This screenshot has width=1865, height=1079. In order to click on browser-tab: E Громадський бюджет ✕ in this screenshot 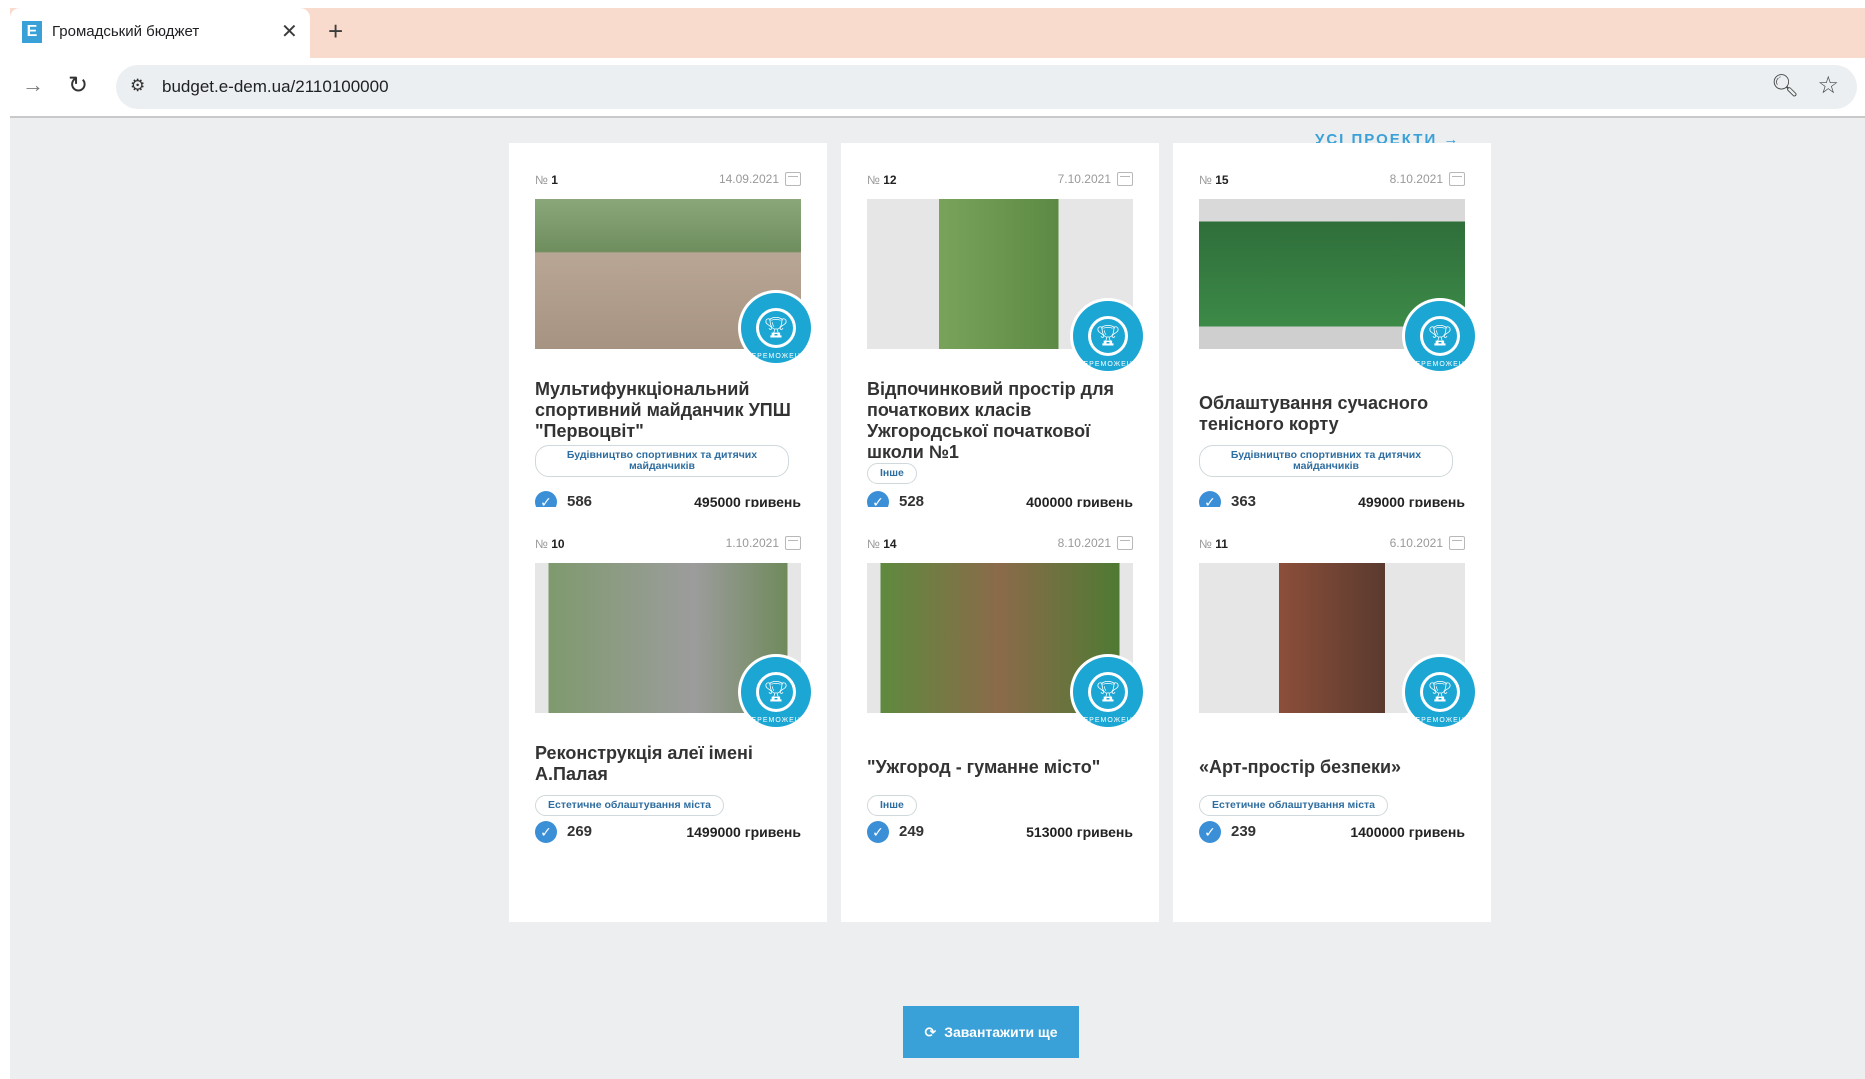, I will do `click(160, 33)`.